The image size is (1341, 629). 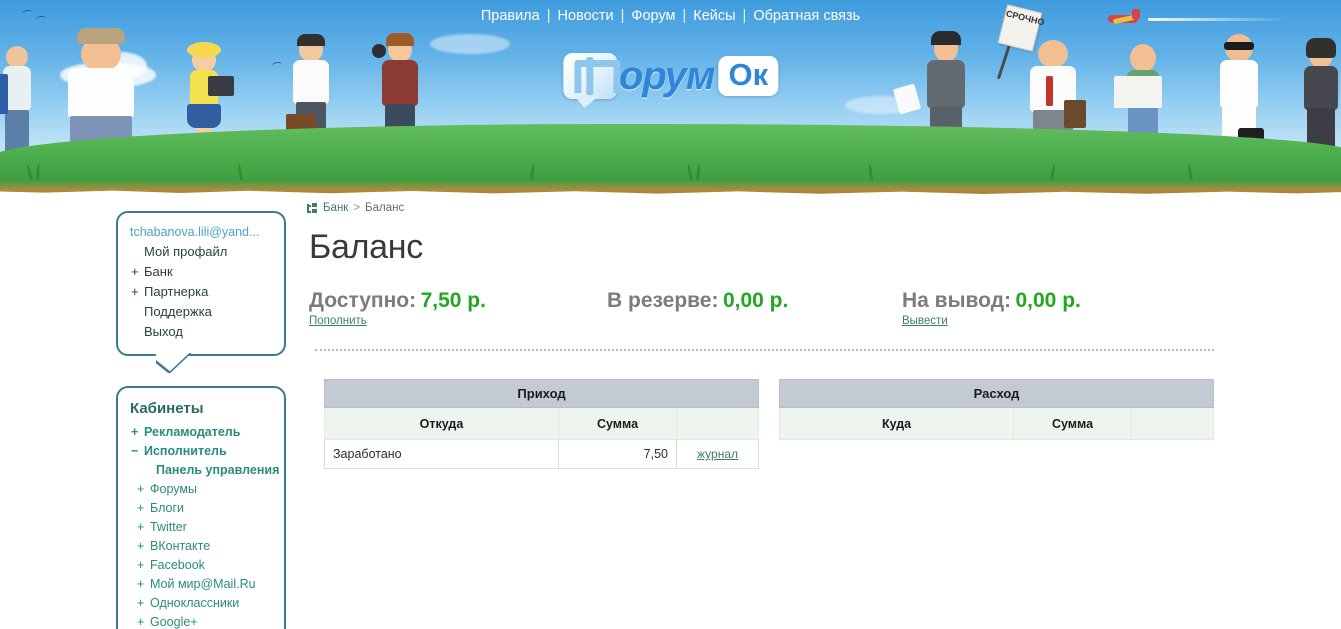 I want to click on logo-word: орум, so click(x=667, y=75).